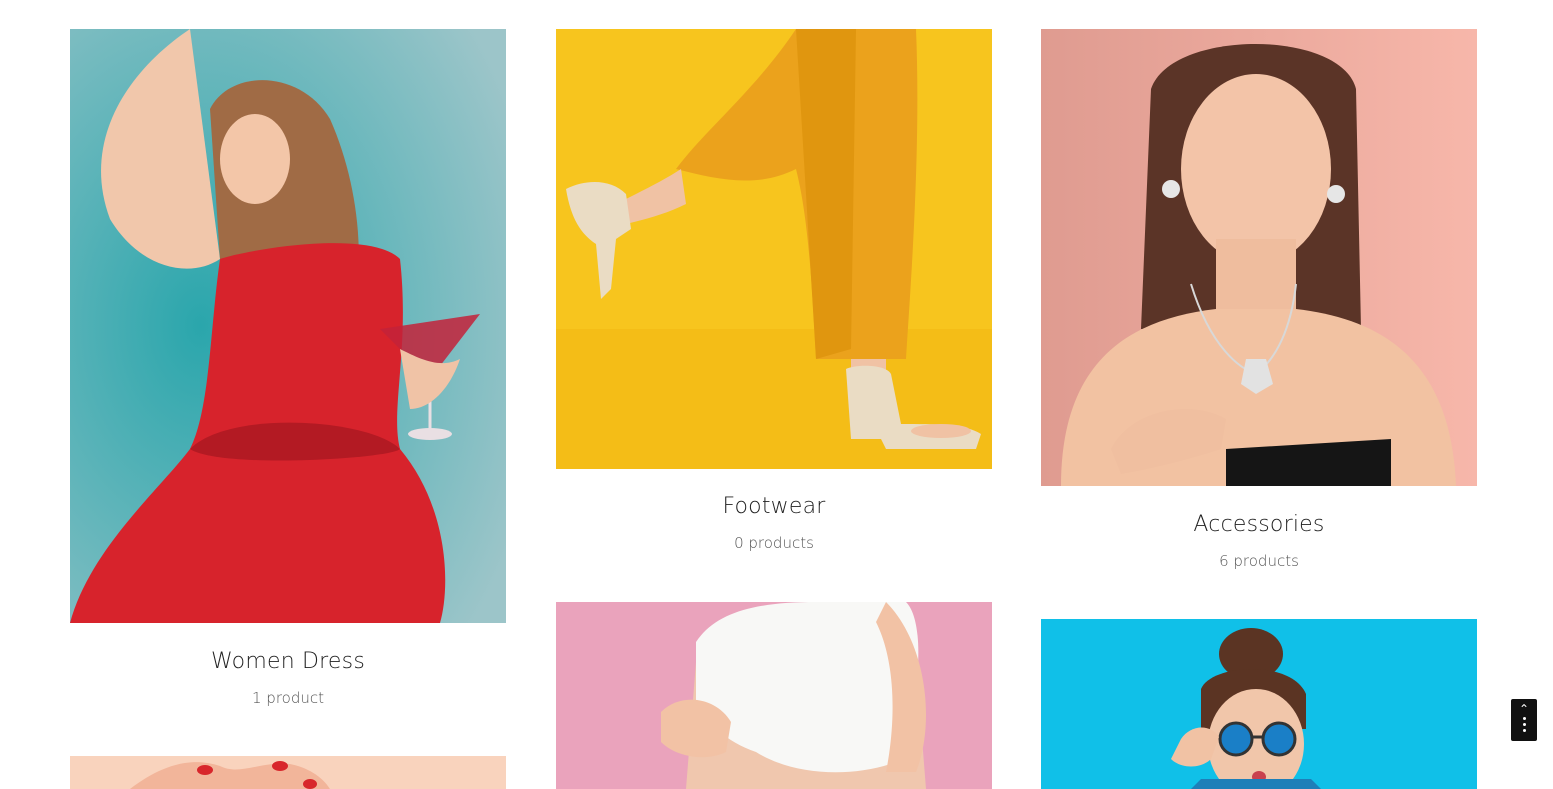 The width and height of the screenshot is (1553, 789). What do you see at coordinates (1259, 525) in the screenshot?
I see `category-title: Accessories` at bounding box center [1259, 525].